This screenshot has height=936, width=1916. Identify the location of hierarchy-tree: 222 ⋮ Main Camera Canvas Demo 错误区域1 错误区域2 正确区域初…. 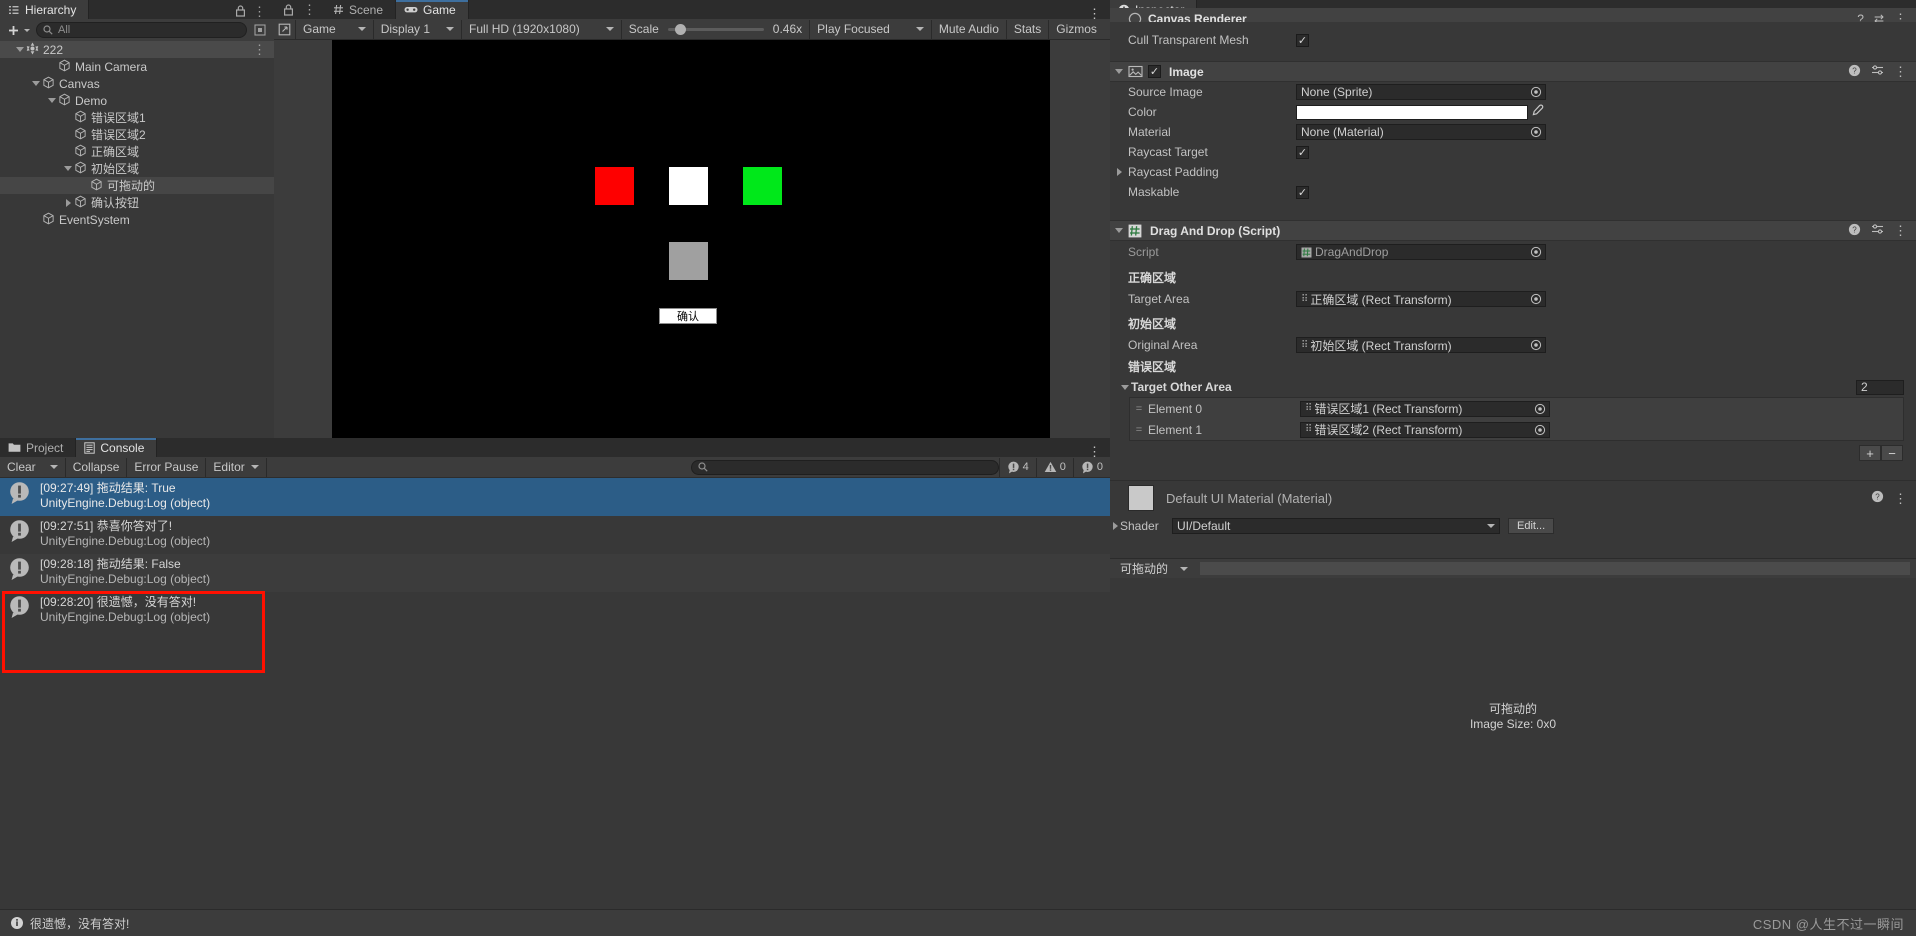
(137, 134).